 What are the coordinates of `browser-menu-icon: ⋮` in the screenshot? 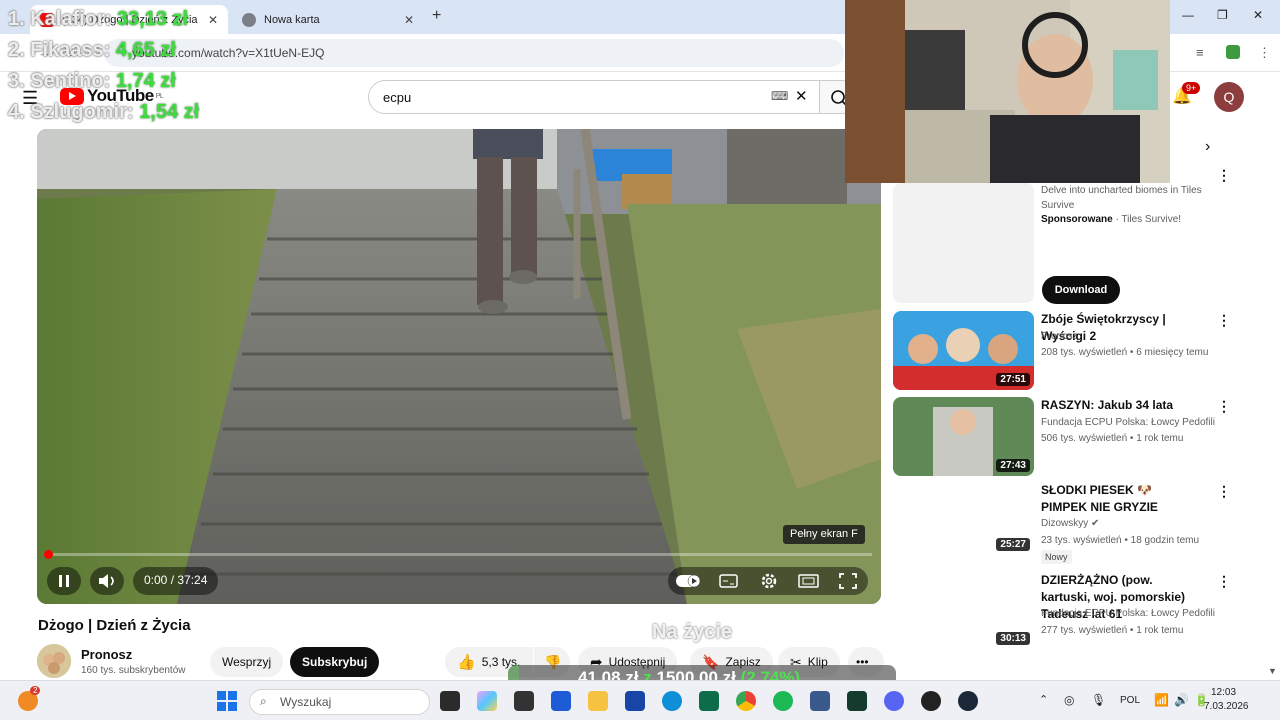 It's located at (1264, 53).